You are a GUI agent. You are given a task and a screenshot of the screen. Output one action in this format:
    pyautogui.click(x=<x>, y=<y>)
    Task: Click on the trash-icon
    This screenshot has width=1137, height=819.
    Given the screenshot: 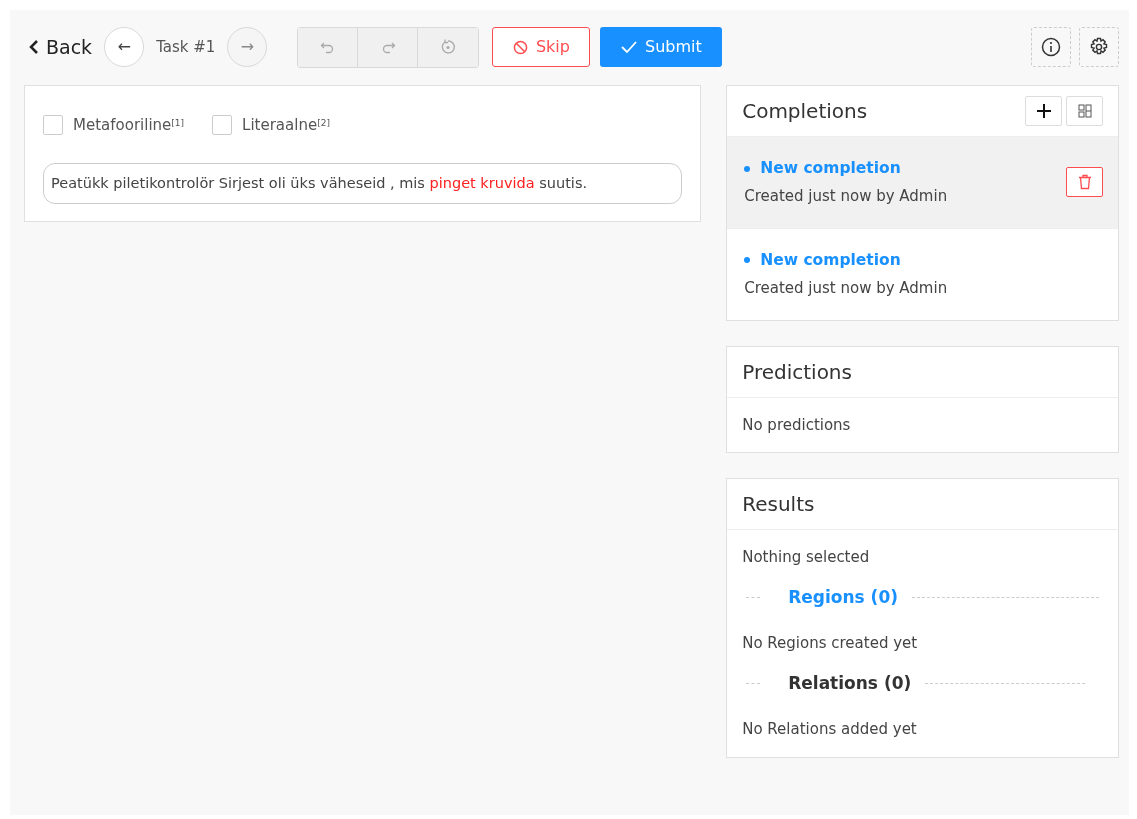 What is the action you would take?
    pyautogui.click(x=1084, y=182)
    